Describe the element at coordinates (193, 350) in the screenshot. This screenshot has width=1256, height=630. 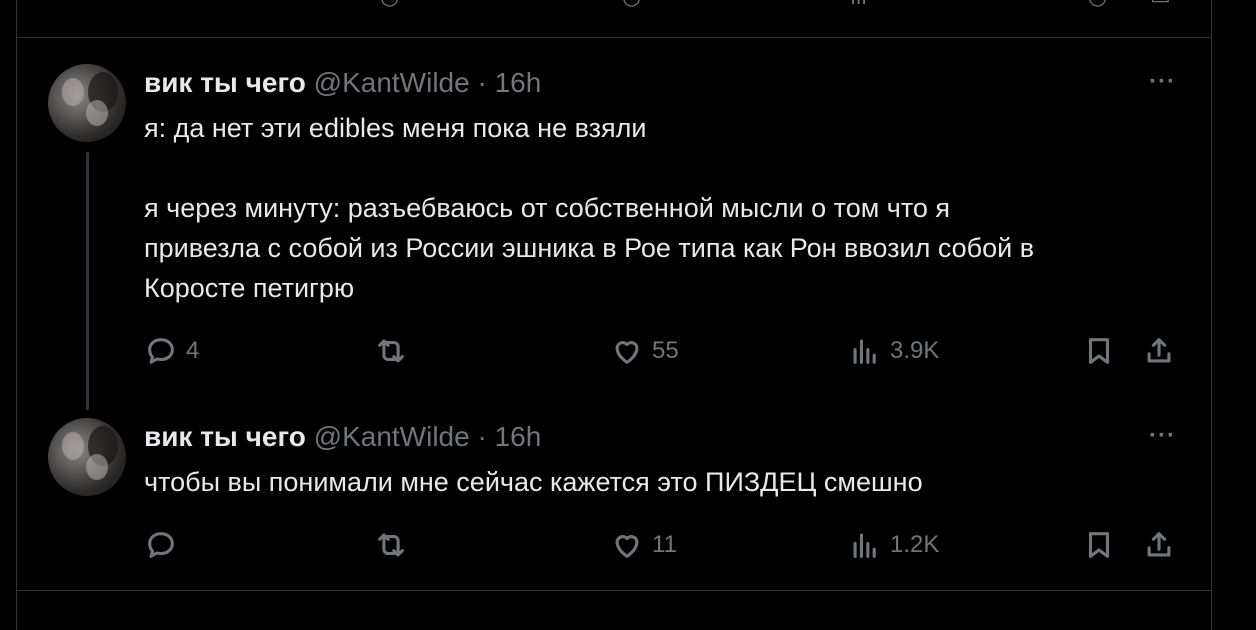
I see `reply-count: 4` at that location.